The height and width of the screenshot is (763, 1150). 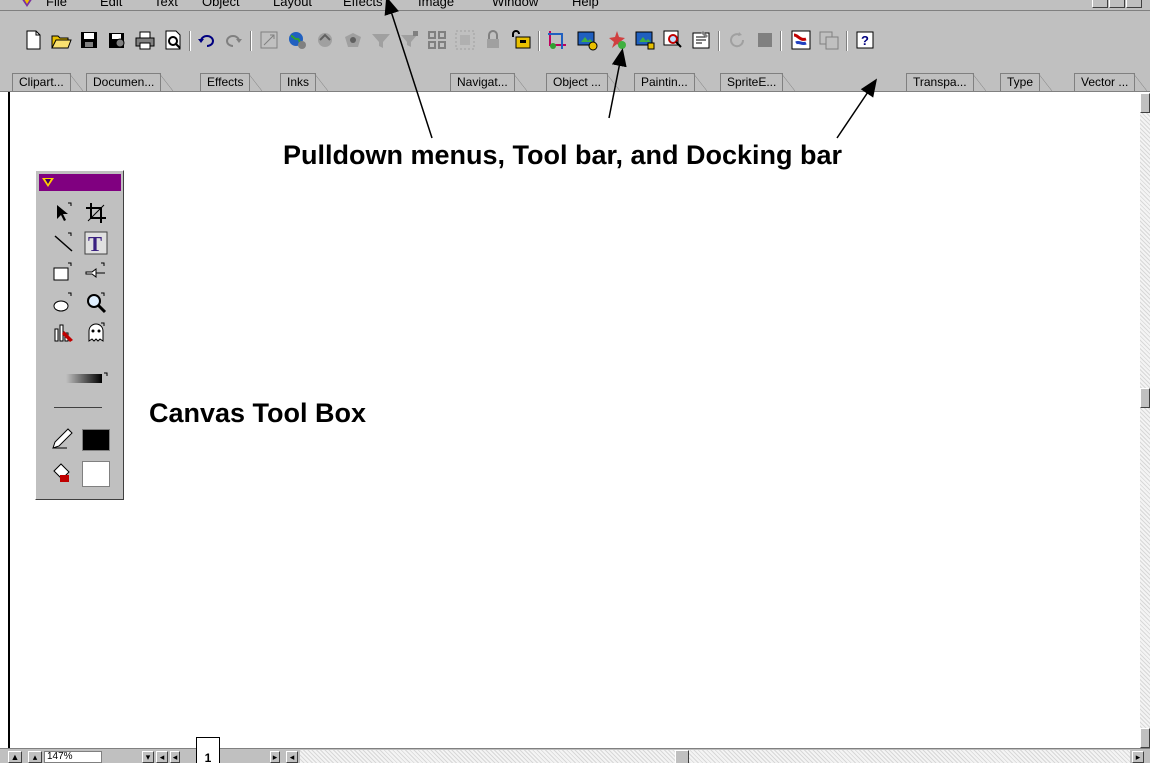 I want to click on properties-icon, so click(x=701, y=40).